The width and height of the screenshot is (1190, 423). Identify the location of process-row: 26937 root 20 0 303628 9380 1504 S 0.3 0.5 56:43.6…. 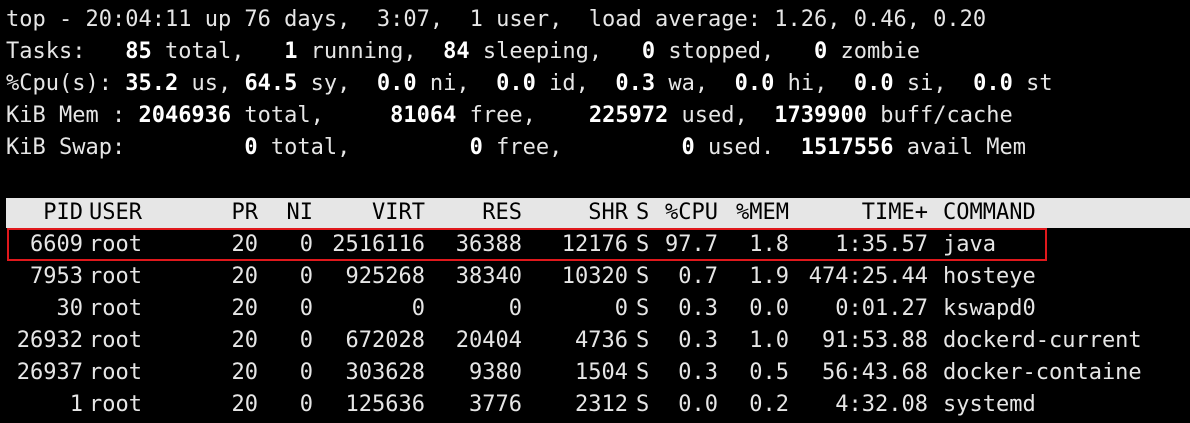
(598, 373).